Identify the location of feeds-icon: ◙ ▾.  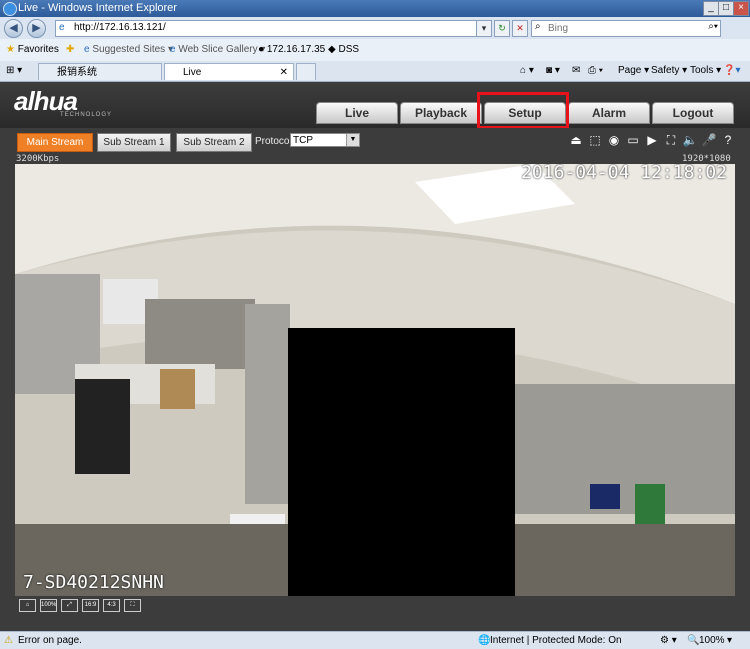
(553, 70).